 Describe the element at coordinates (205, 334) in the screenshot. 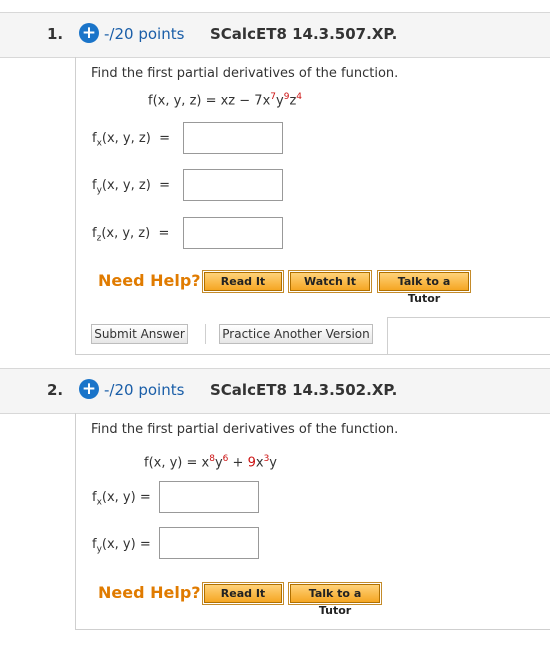

I see `button-divider` at that location.